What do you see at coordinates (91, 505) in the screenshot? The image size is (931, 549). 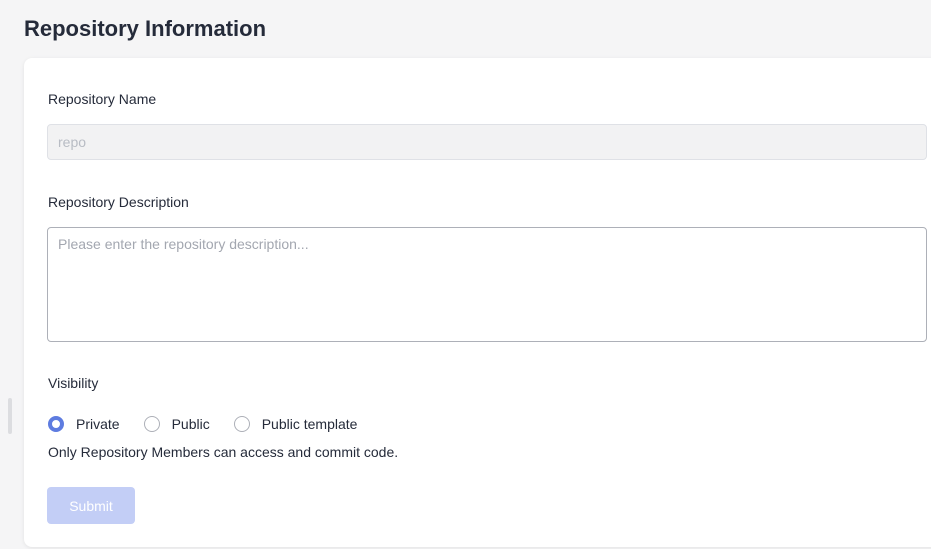 I see `submit-button: Submit` at bounding box center [91, 505].